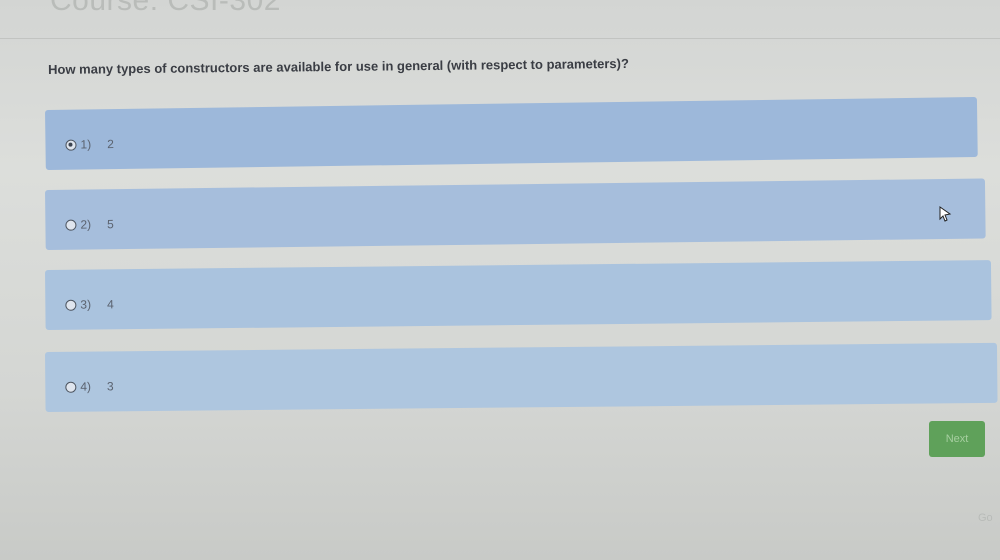 The height and width of the screenshot is (560, 1000). Describe the element at coordinates (86, 144) in the screenshot. I see `option-number: 1)` at that location.